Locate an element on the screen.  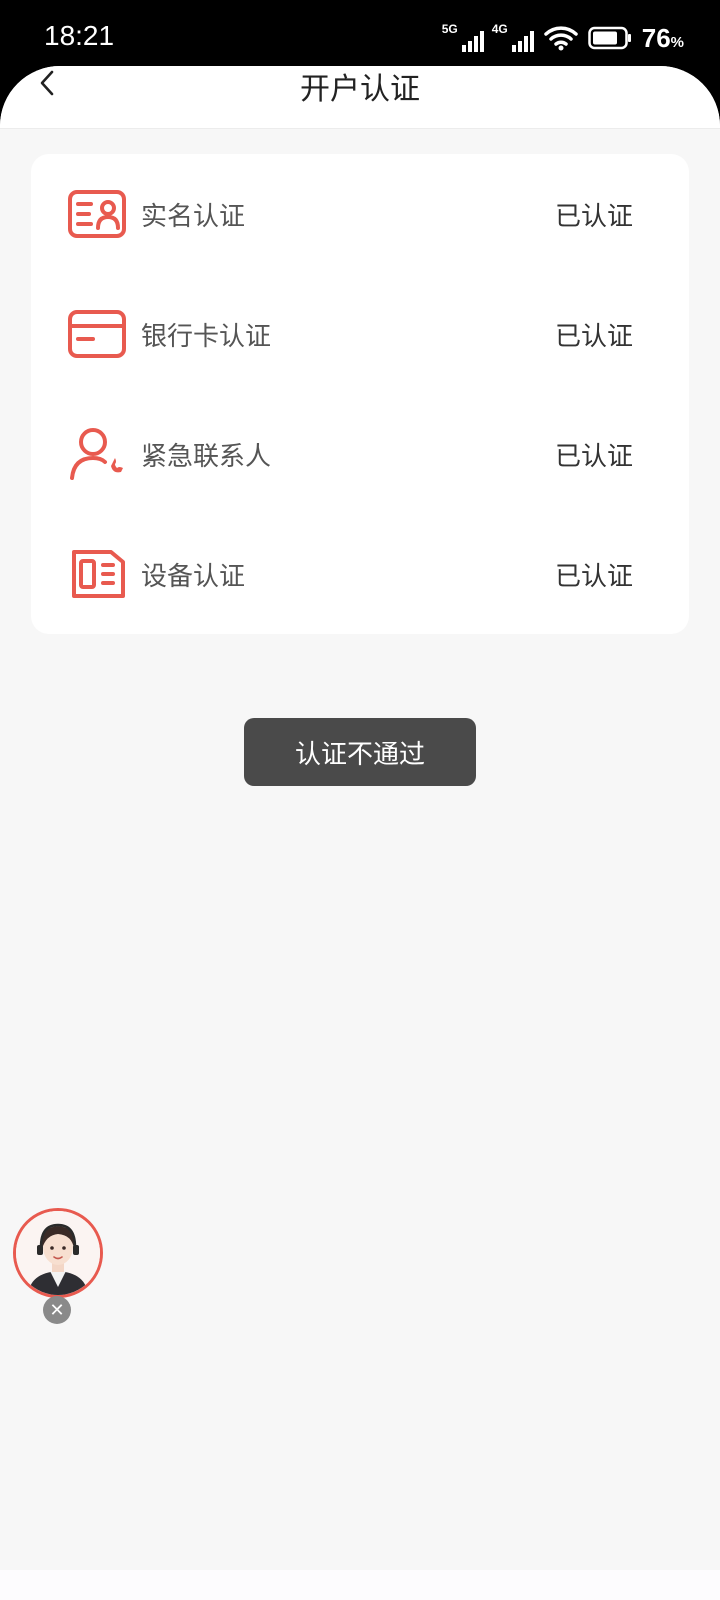
status-bar: 18:21 5G 4G 76% is located at coordinates (360, 38).